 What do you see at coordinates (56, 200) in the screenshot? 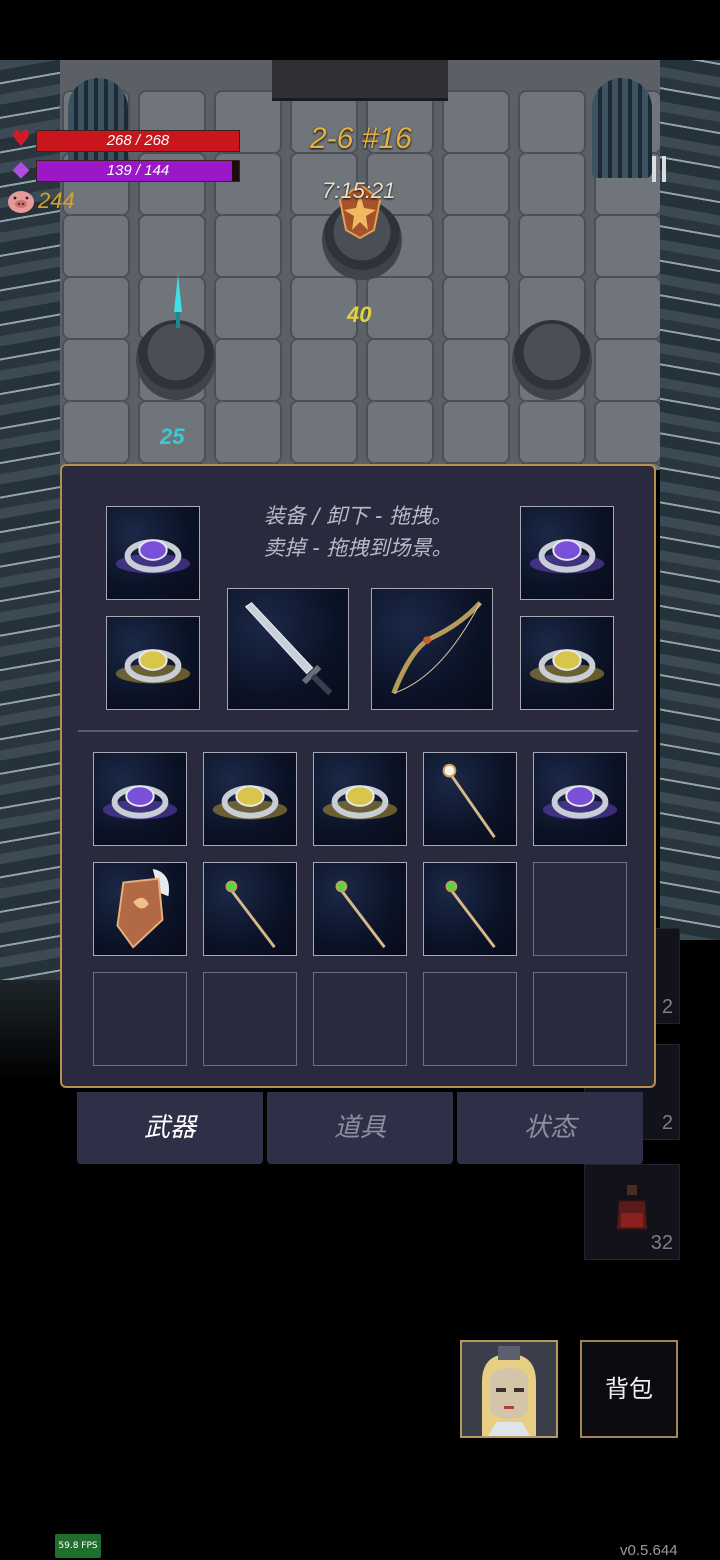
I see `gold-count: 244` at bounding box center [56, 200].